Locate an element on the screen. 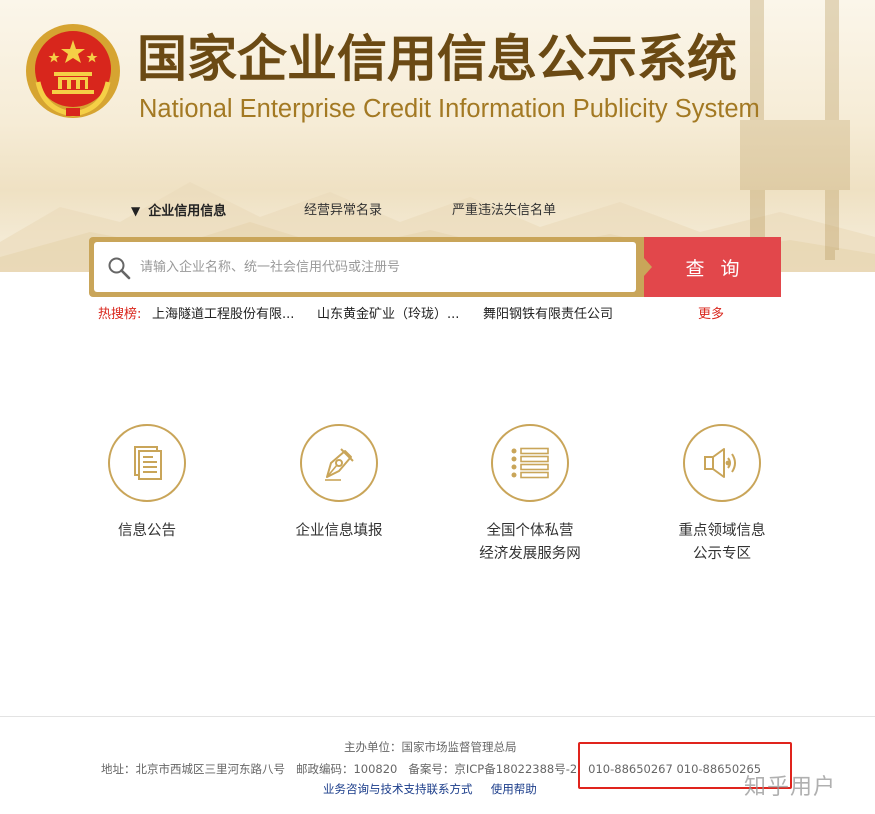 The width and height of the screenshot is (875, 814). pen-icon is located at coordinates (339, 464).